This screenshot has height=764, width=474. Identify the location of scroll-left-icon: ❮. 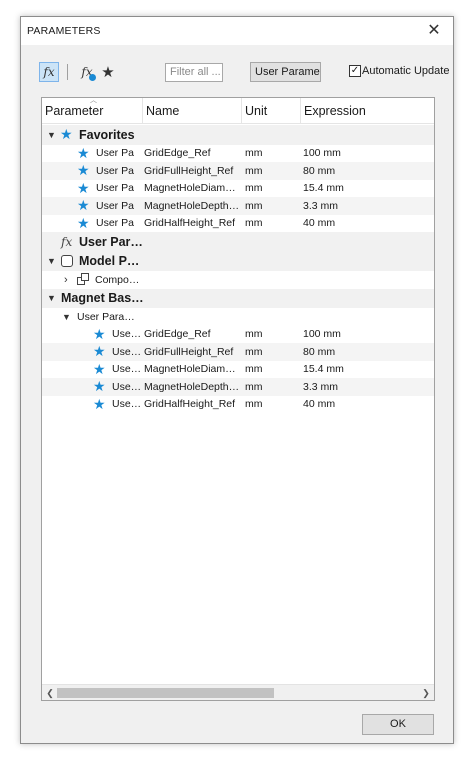
(50, 692).